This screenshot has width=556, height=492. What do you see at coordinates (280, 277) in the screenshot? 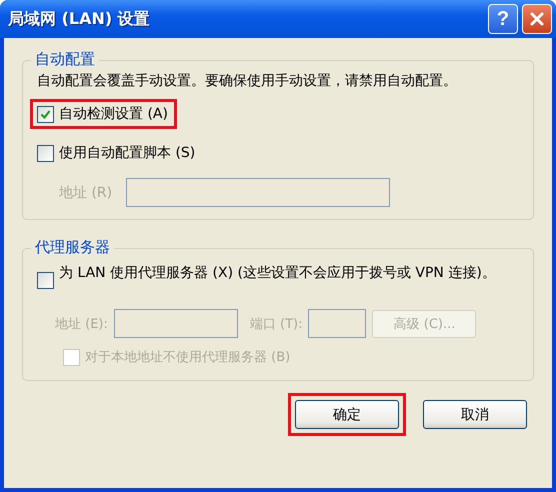
I see `checkbox-option: 为 LAN 使用代理服务器 (X) (这些设置不会应用于拨号或 VPN 连接)。` at bounding box center [280, 277].